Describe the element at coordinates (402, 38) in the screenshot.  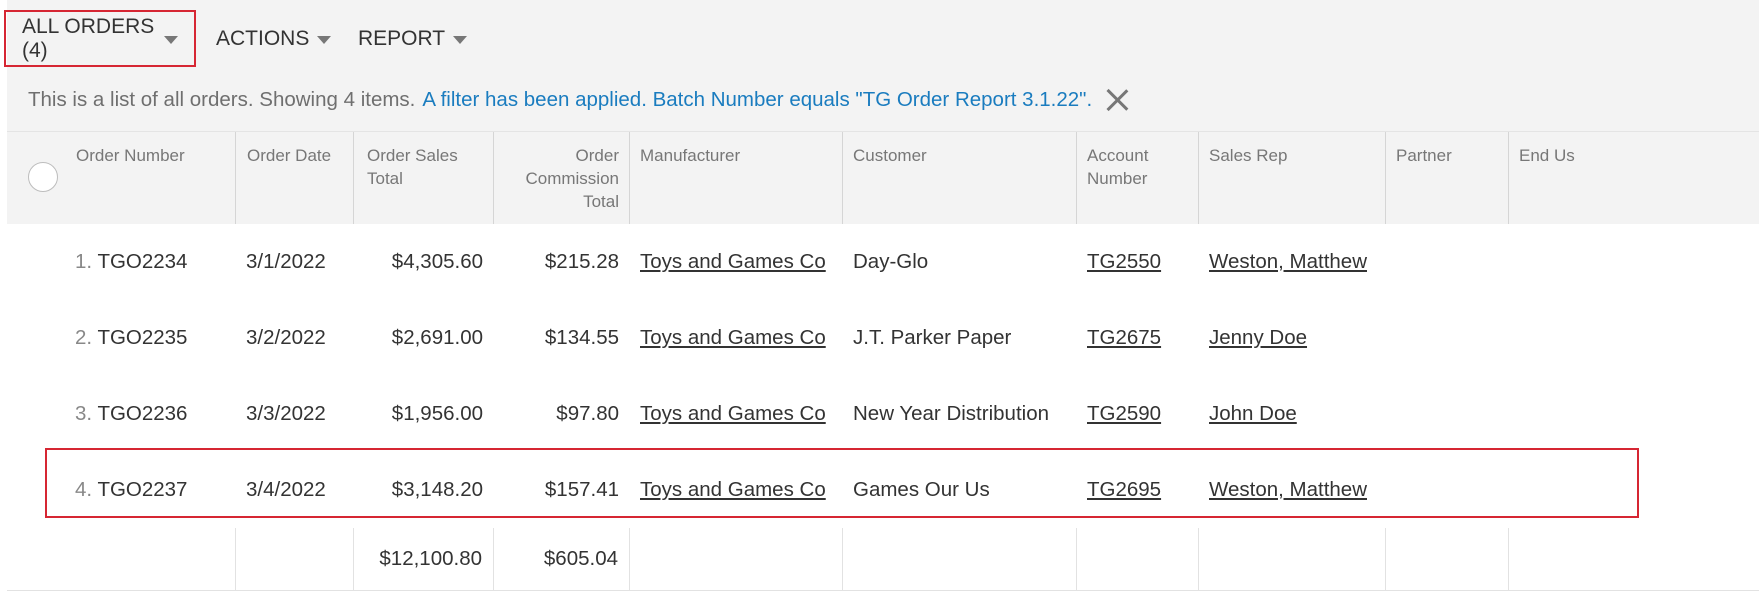
I see `report-label: REPORT` at that location.